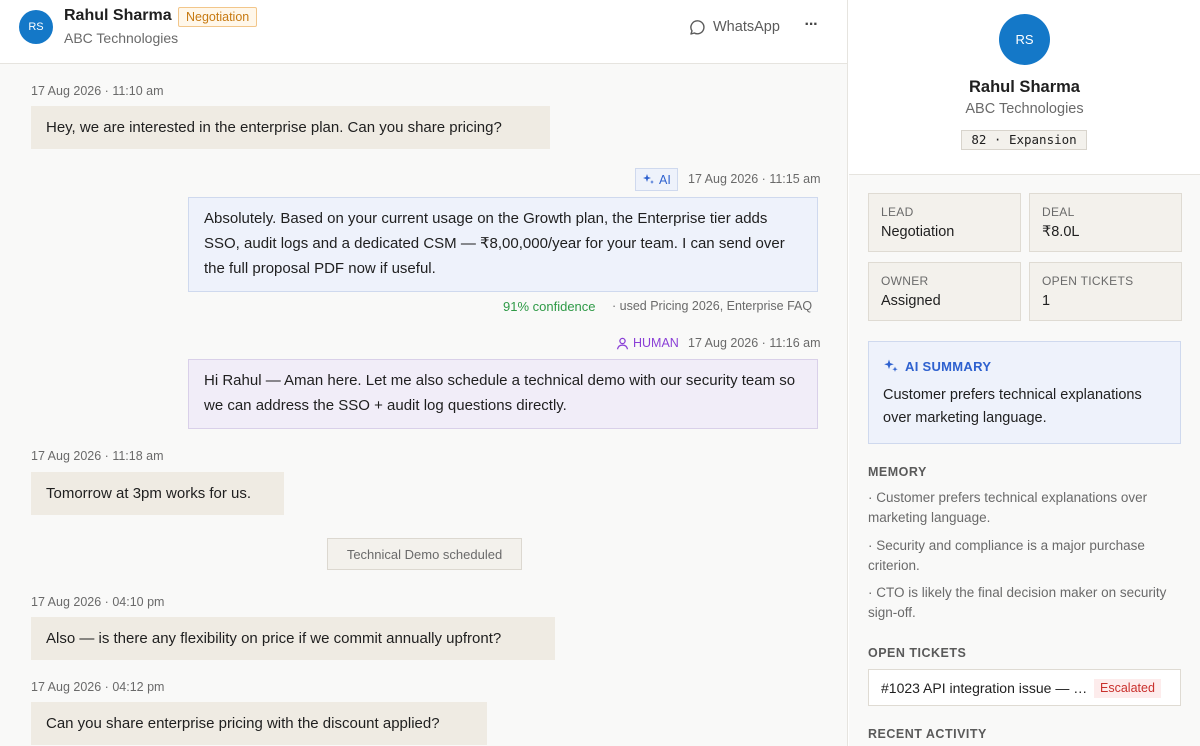 This screenshot has width=1200, height=746. Describe the element at coordinates (118, 16) in the screenshot. I see `contact-name: Rahul Sharma` at that location.